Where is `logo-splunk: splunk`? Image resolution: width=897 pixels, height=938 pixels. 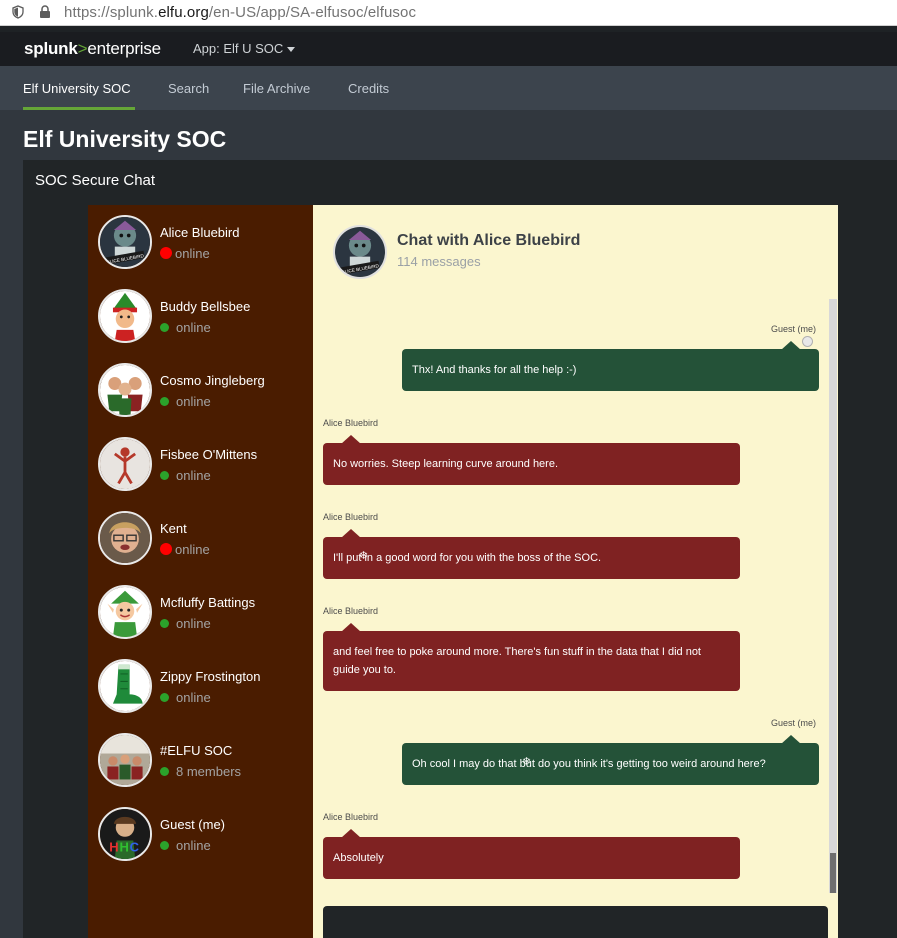 logo-splunk: splunk is located at coordinates (51, 48).